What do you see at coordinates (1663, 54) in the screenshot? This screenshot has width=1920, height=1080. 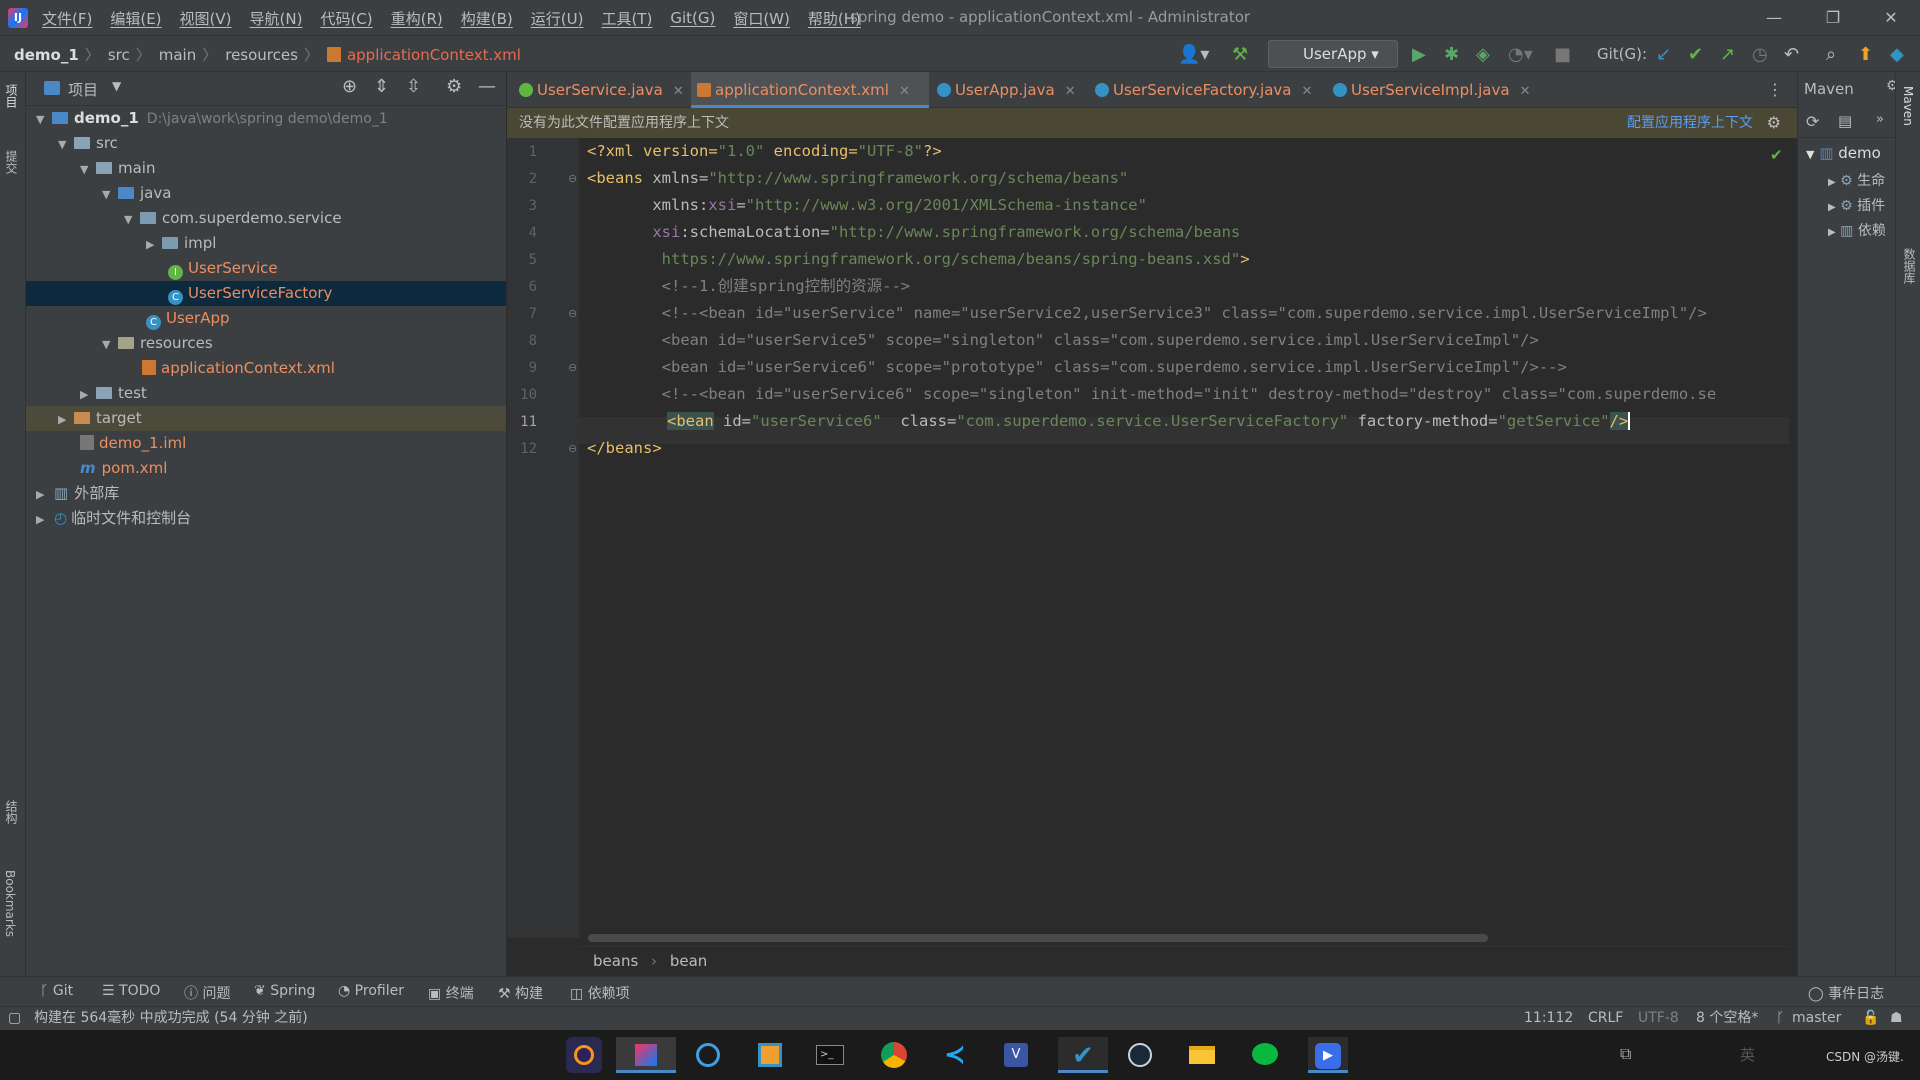 I see `git-update-icon: ↙` at bounding box center [1663, 54].